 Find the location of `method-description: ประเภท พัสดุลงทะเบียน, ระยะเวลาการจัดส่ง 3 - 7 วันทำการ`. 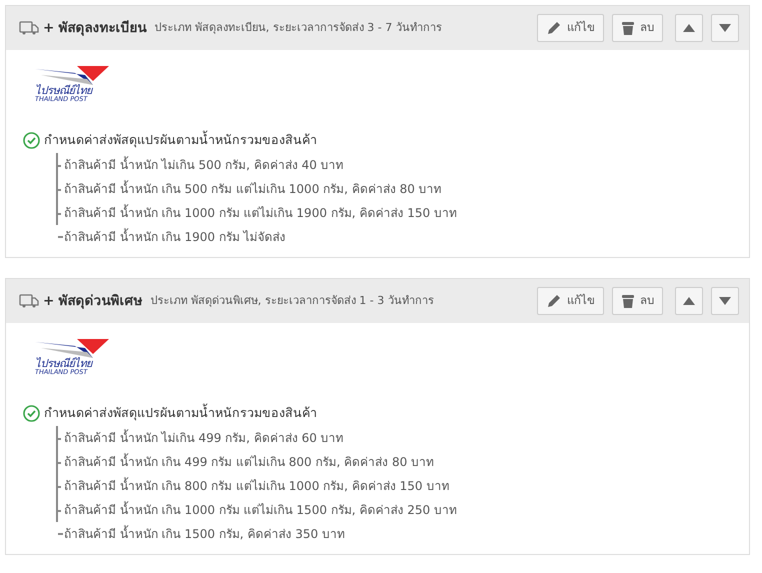

method-description: ประเภท พัสดุลงทะเบียน, ระยะเวลาการจัดส่ง 3 - 7 วันทำการ is located at coordinates (298, 28).